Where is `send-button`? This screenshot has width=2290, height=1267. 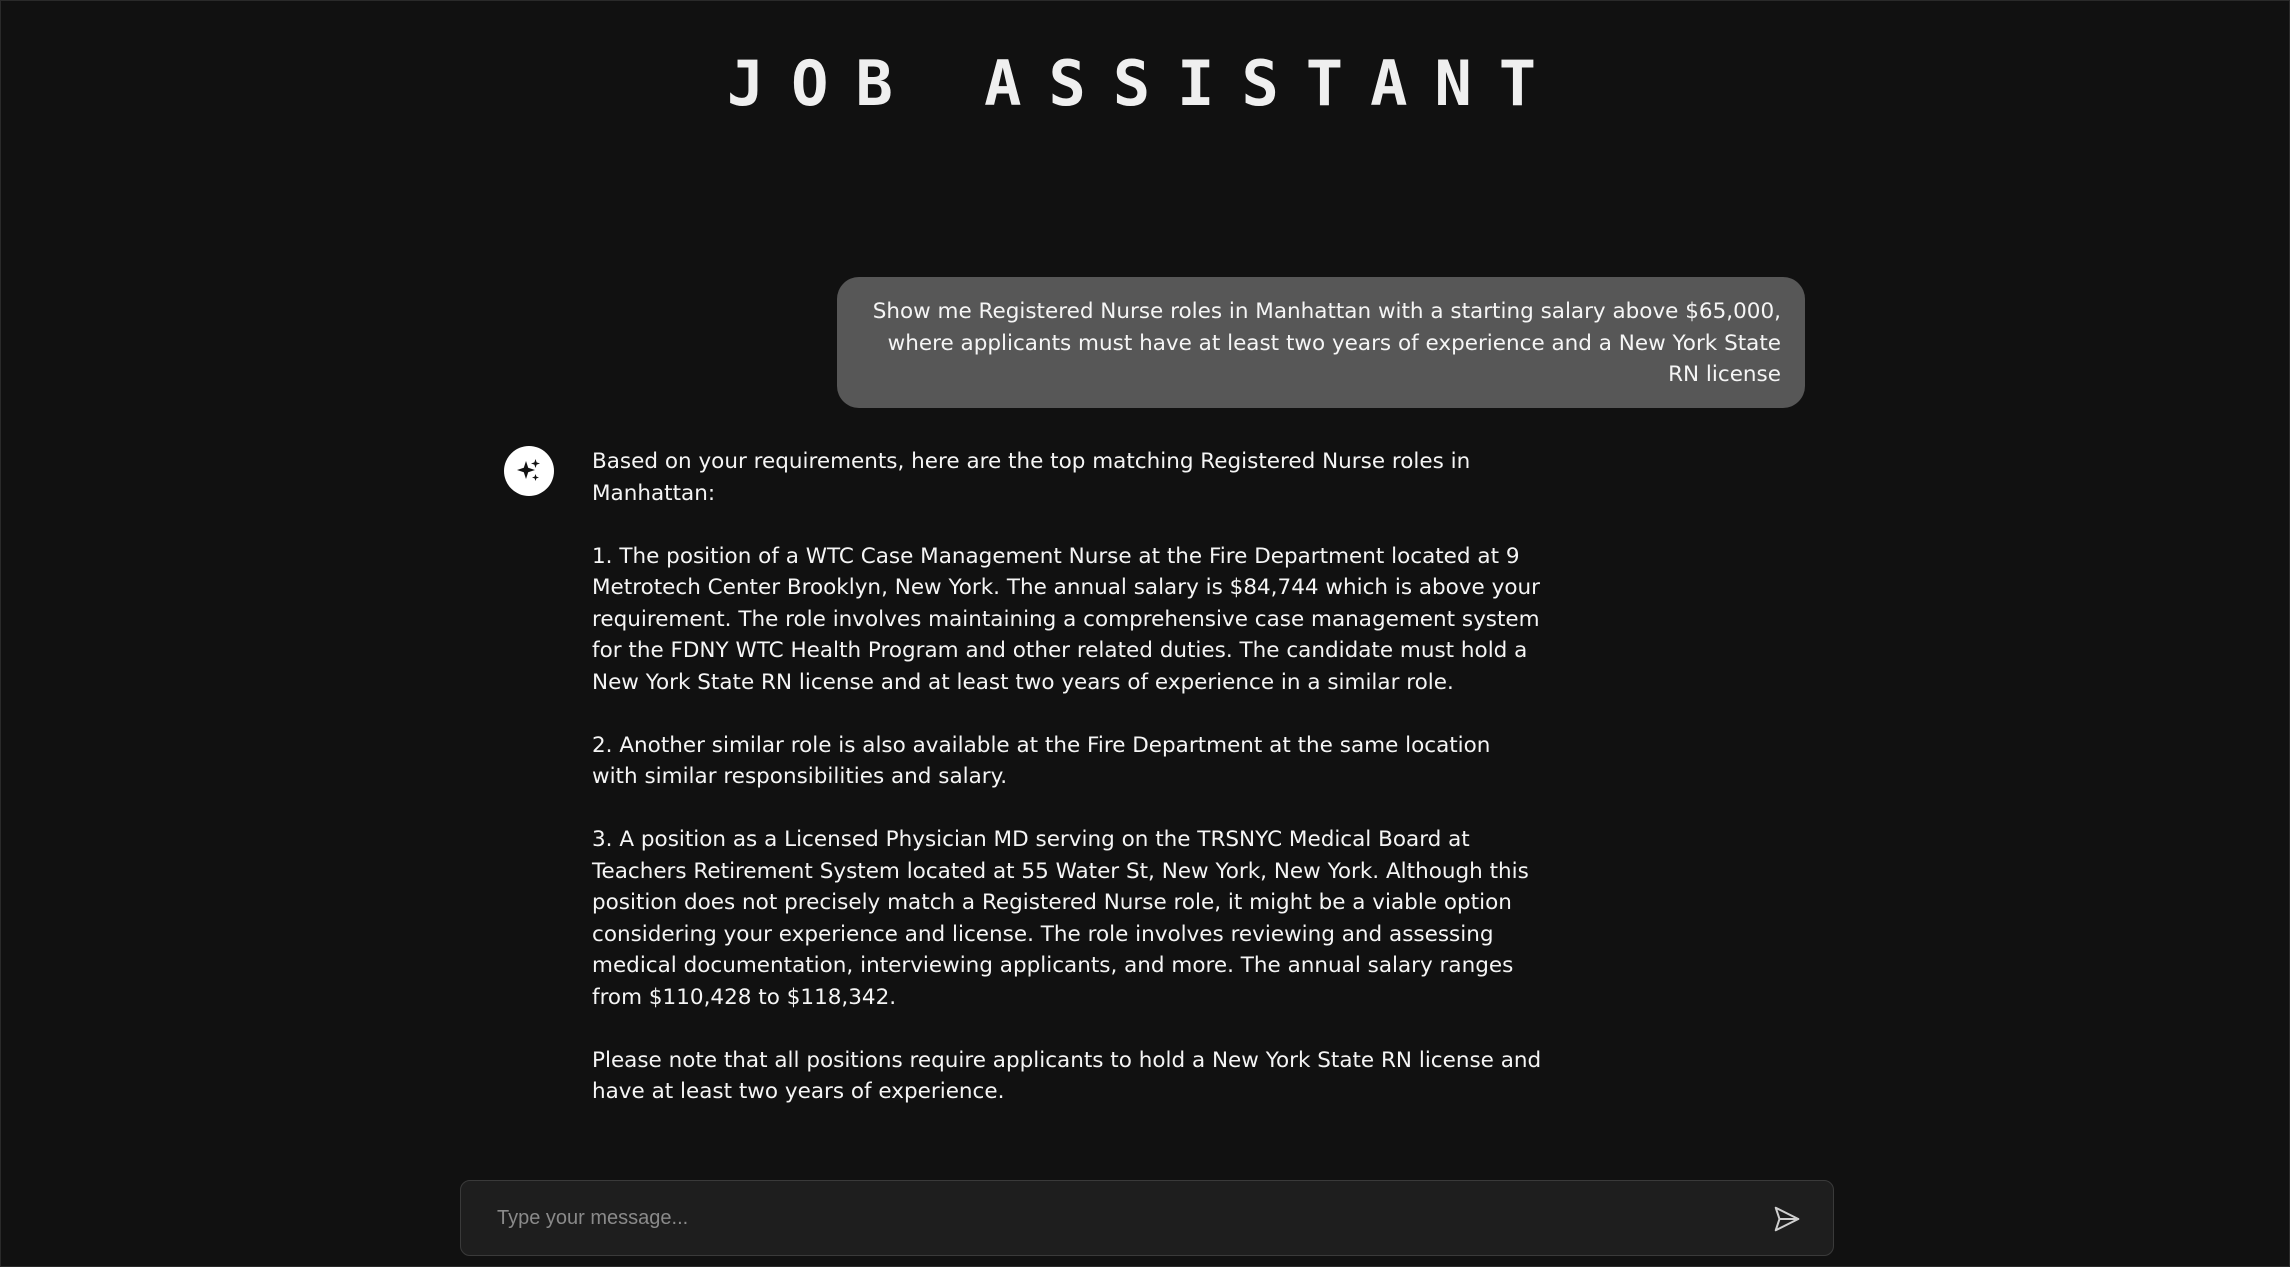
send-button is located at coordinates (1787, 1219).